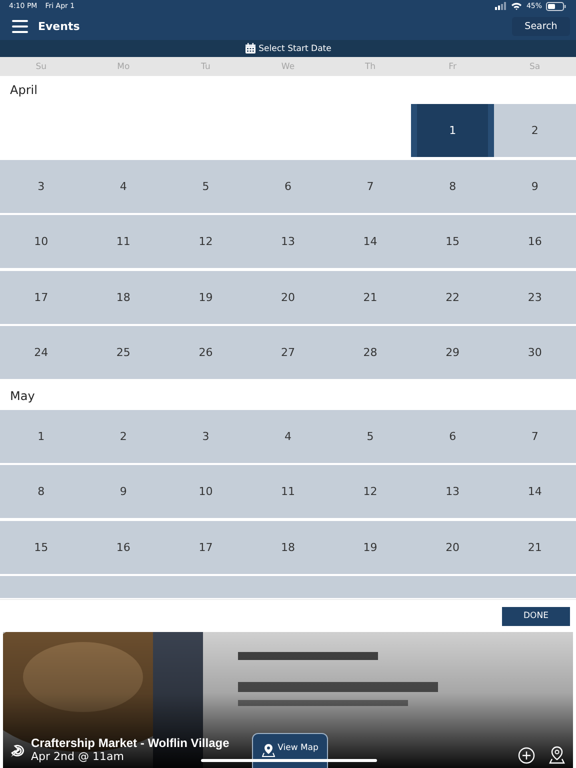 This screenshot has width=576, height=768. I want to click on weekday-label: Mo, so click(123, 67).